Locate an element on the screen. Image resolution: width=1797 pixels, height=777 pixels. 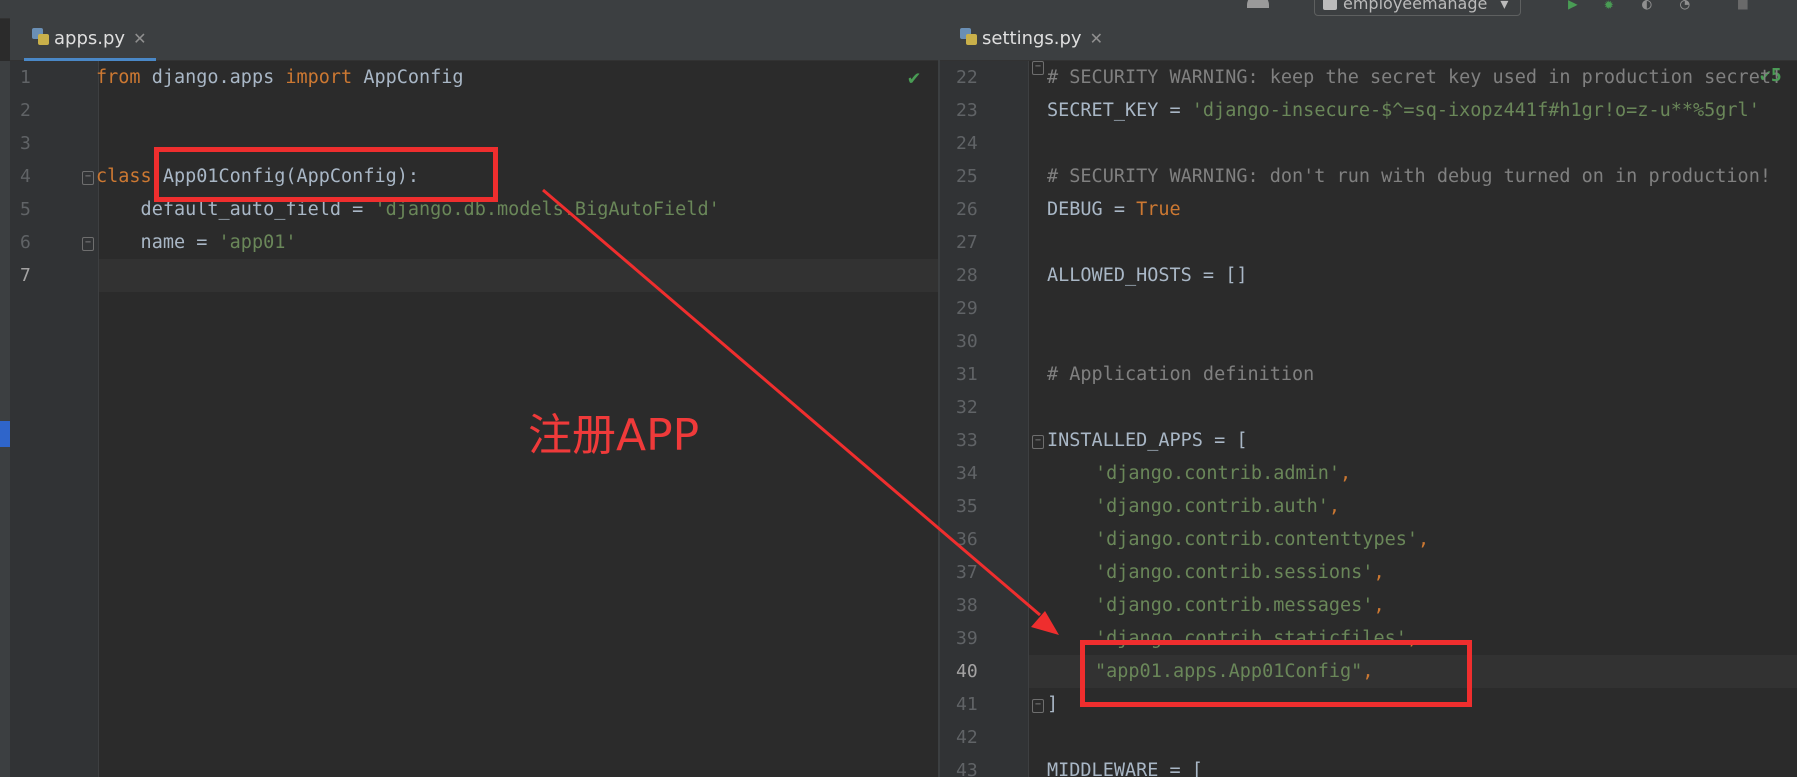
tab-apps-py: apps.py ✕ is located at coordinates (90, 39).